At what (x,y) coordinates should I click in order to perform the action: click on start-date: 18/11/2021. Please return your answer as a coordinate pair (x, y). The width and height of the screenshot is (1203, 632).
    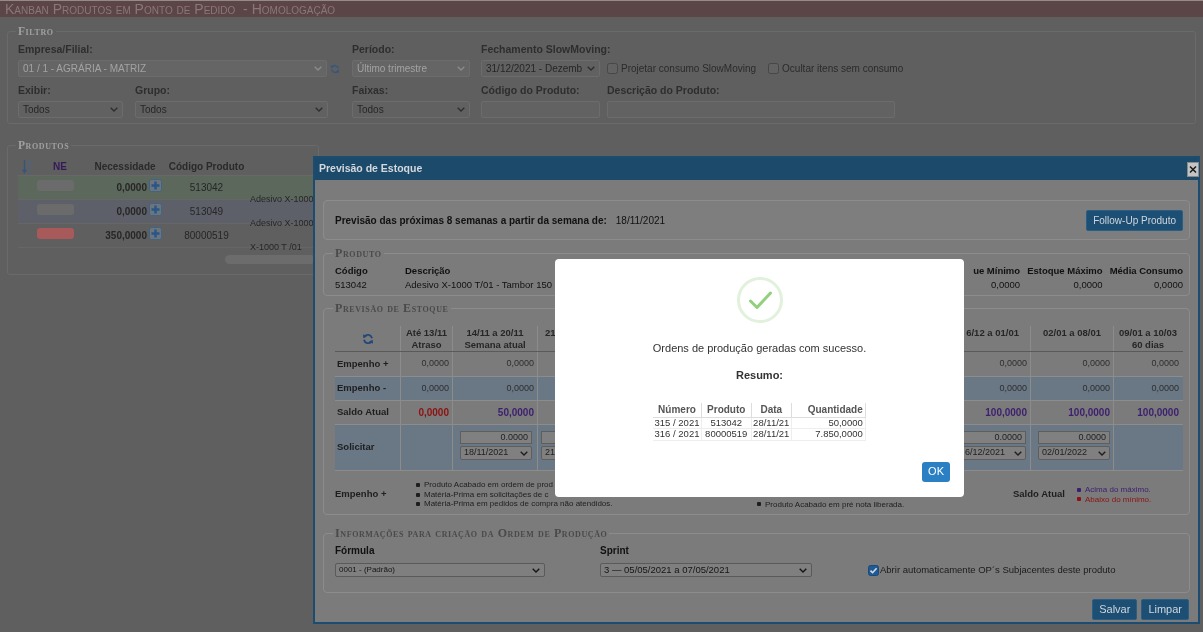
    Looking at the image, I should click on (640, 220).